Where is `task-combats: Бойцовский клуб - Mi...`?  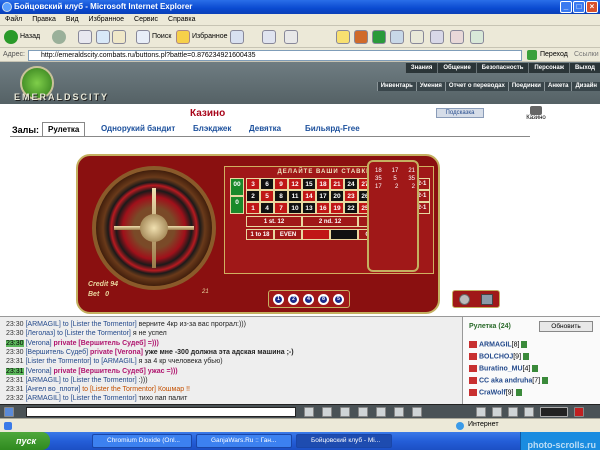
task-combats: Бойцовский клуб - Mi... is located at coordinates (344, 441).